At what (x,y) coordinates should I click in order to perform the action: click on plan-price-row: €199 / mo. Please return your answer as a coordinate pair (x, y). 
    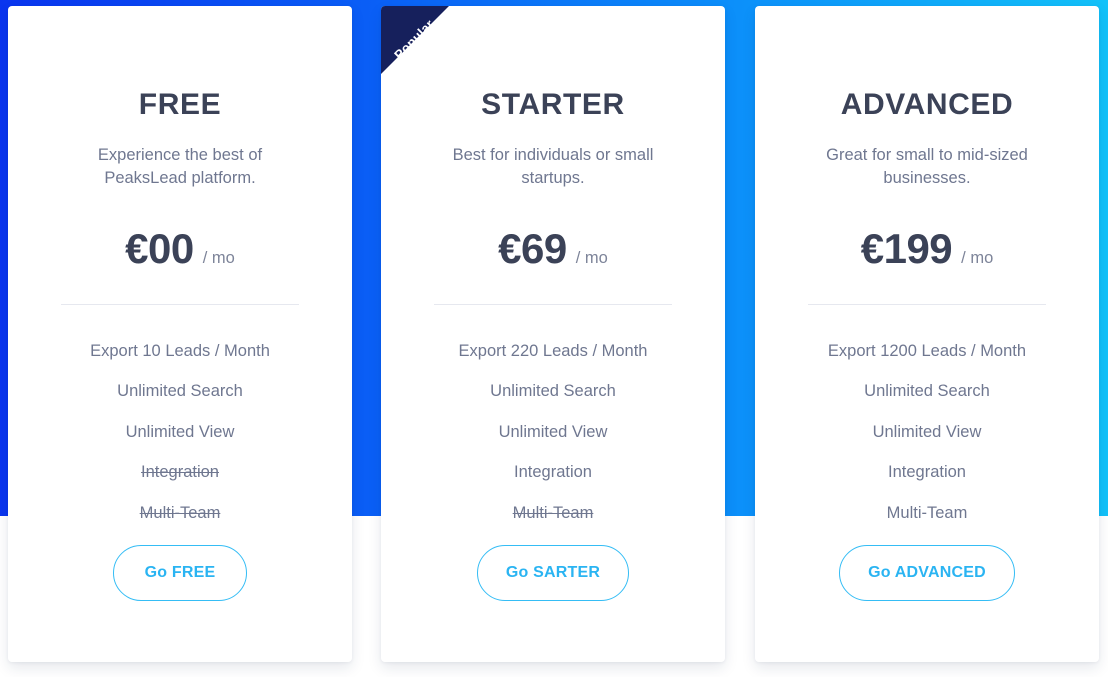
    Looking at the image, I should click on (927, 248).